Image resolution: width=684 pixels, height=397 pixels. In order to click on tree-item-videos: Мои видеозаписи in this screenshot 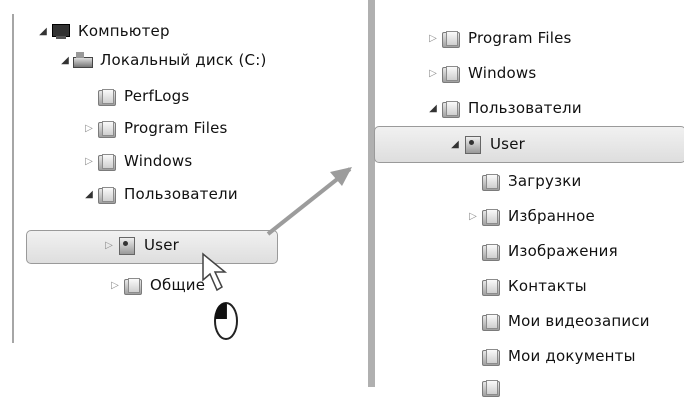, I will do `click(558, 321)`.